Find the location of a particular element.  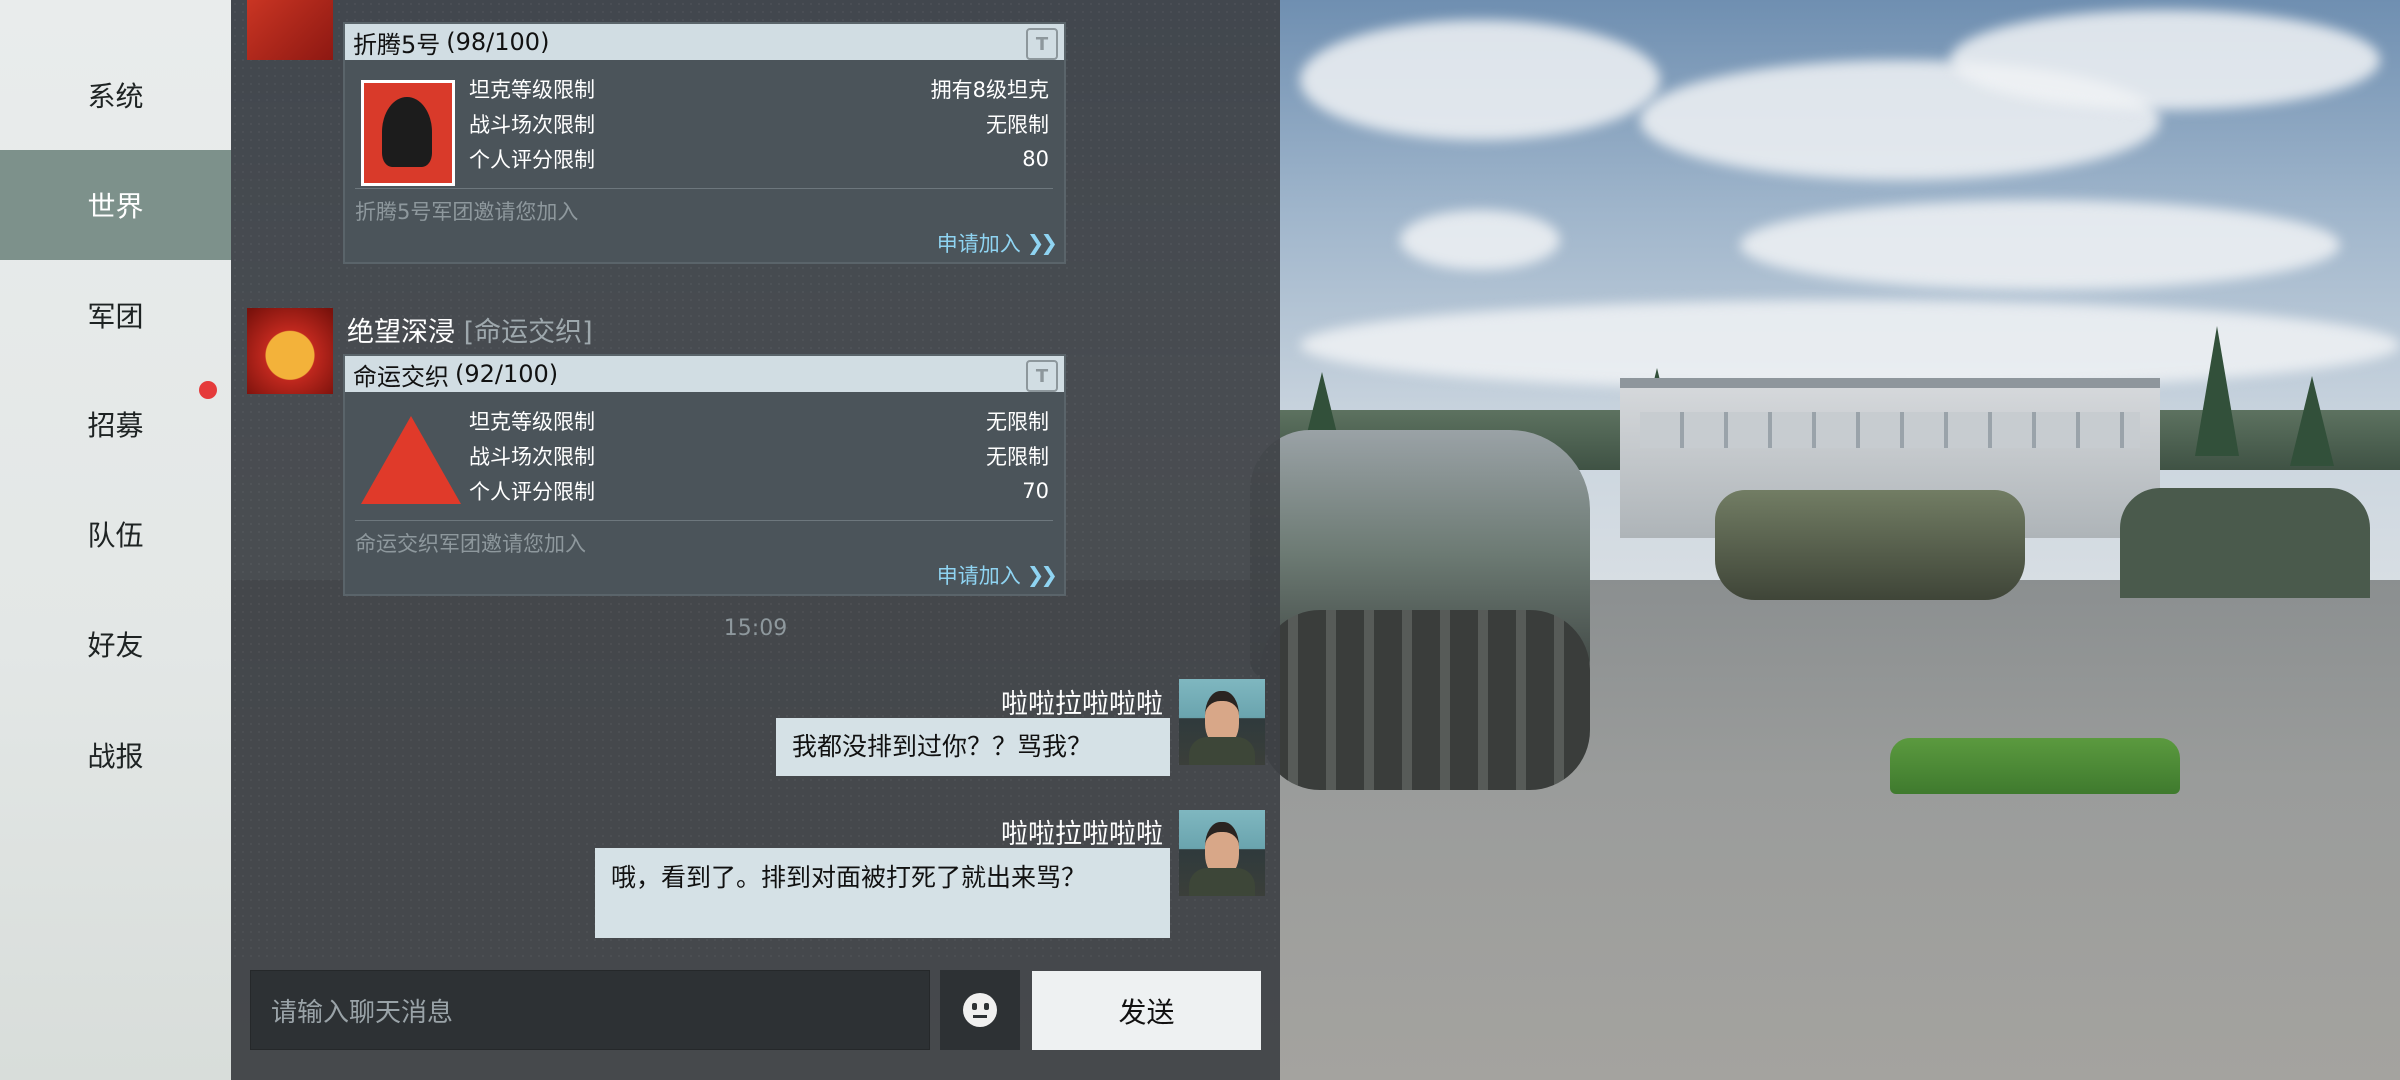

emoji-icon is located at coordinates (980, 1010).